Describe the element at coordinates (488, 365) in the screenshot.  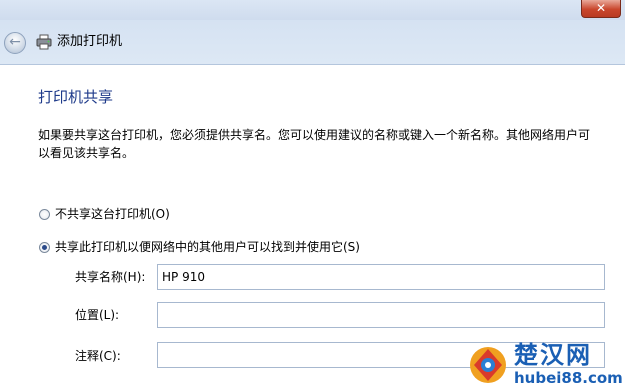
I see `watermark-logo-icon` at that location.